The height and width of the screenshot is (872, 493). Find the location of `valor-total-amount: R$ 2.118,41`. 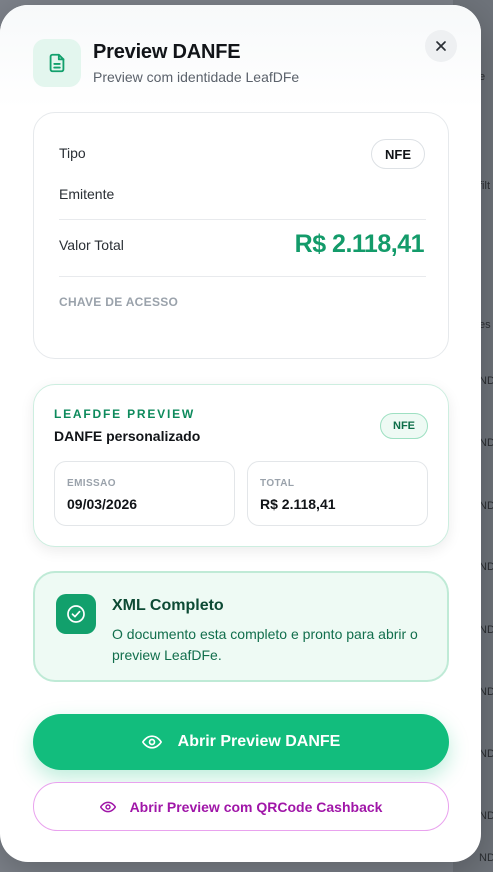

valor-total-amount: R$ 2.118,41 is located at coordinates (359, 244).